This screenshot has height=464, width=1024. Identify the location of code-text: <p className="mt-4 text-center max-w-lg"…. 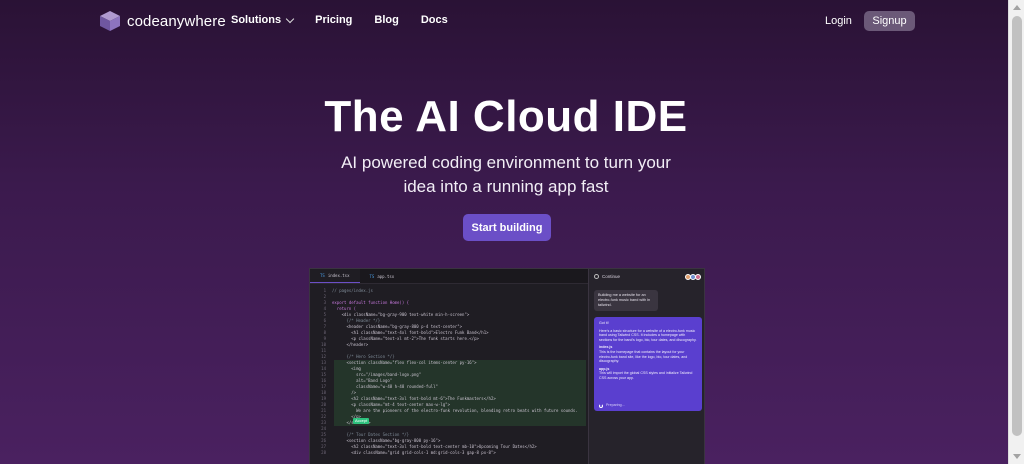
(391, 404).